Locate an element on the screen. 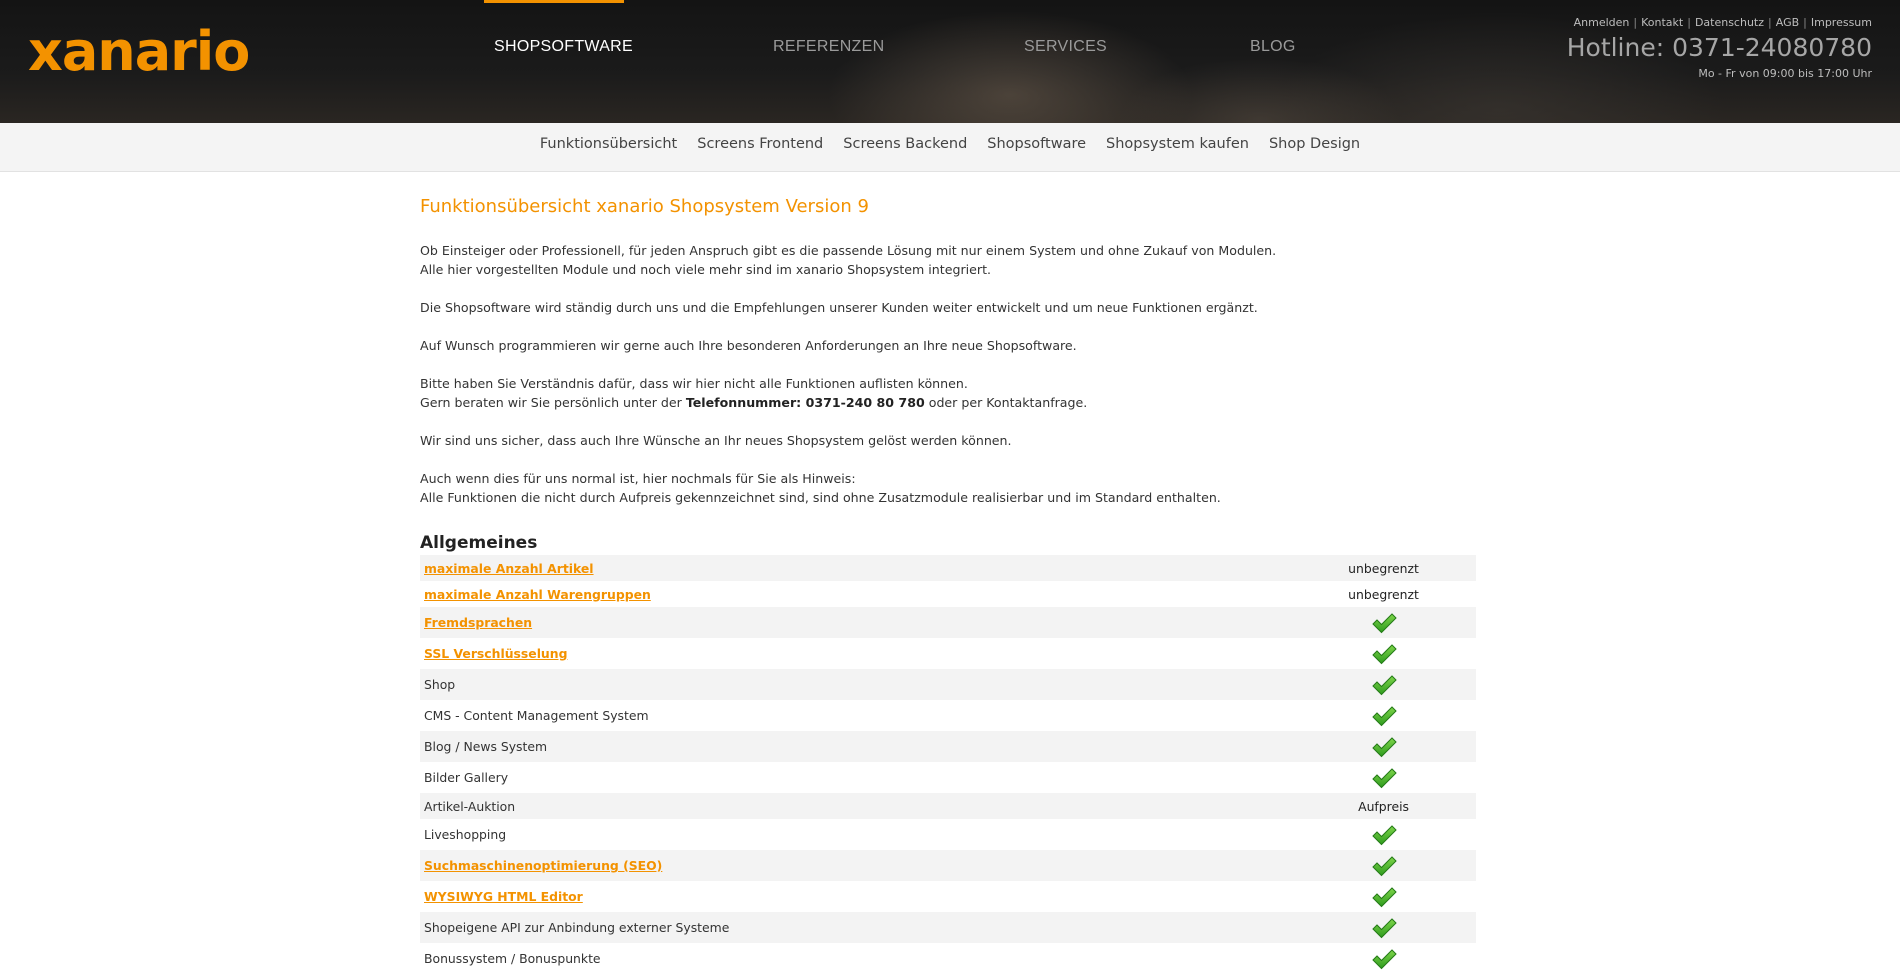 The image size is (1900, 974). subnav-shop-design: Shop Design is located at coordinates (1314, 144).